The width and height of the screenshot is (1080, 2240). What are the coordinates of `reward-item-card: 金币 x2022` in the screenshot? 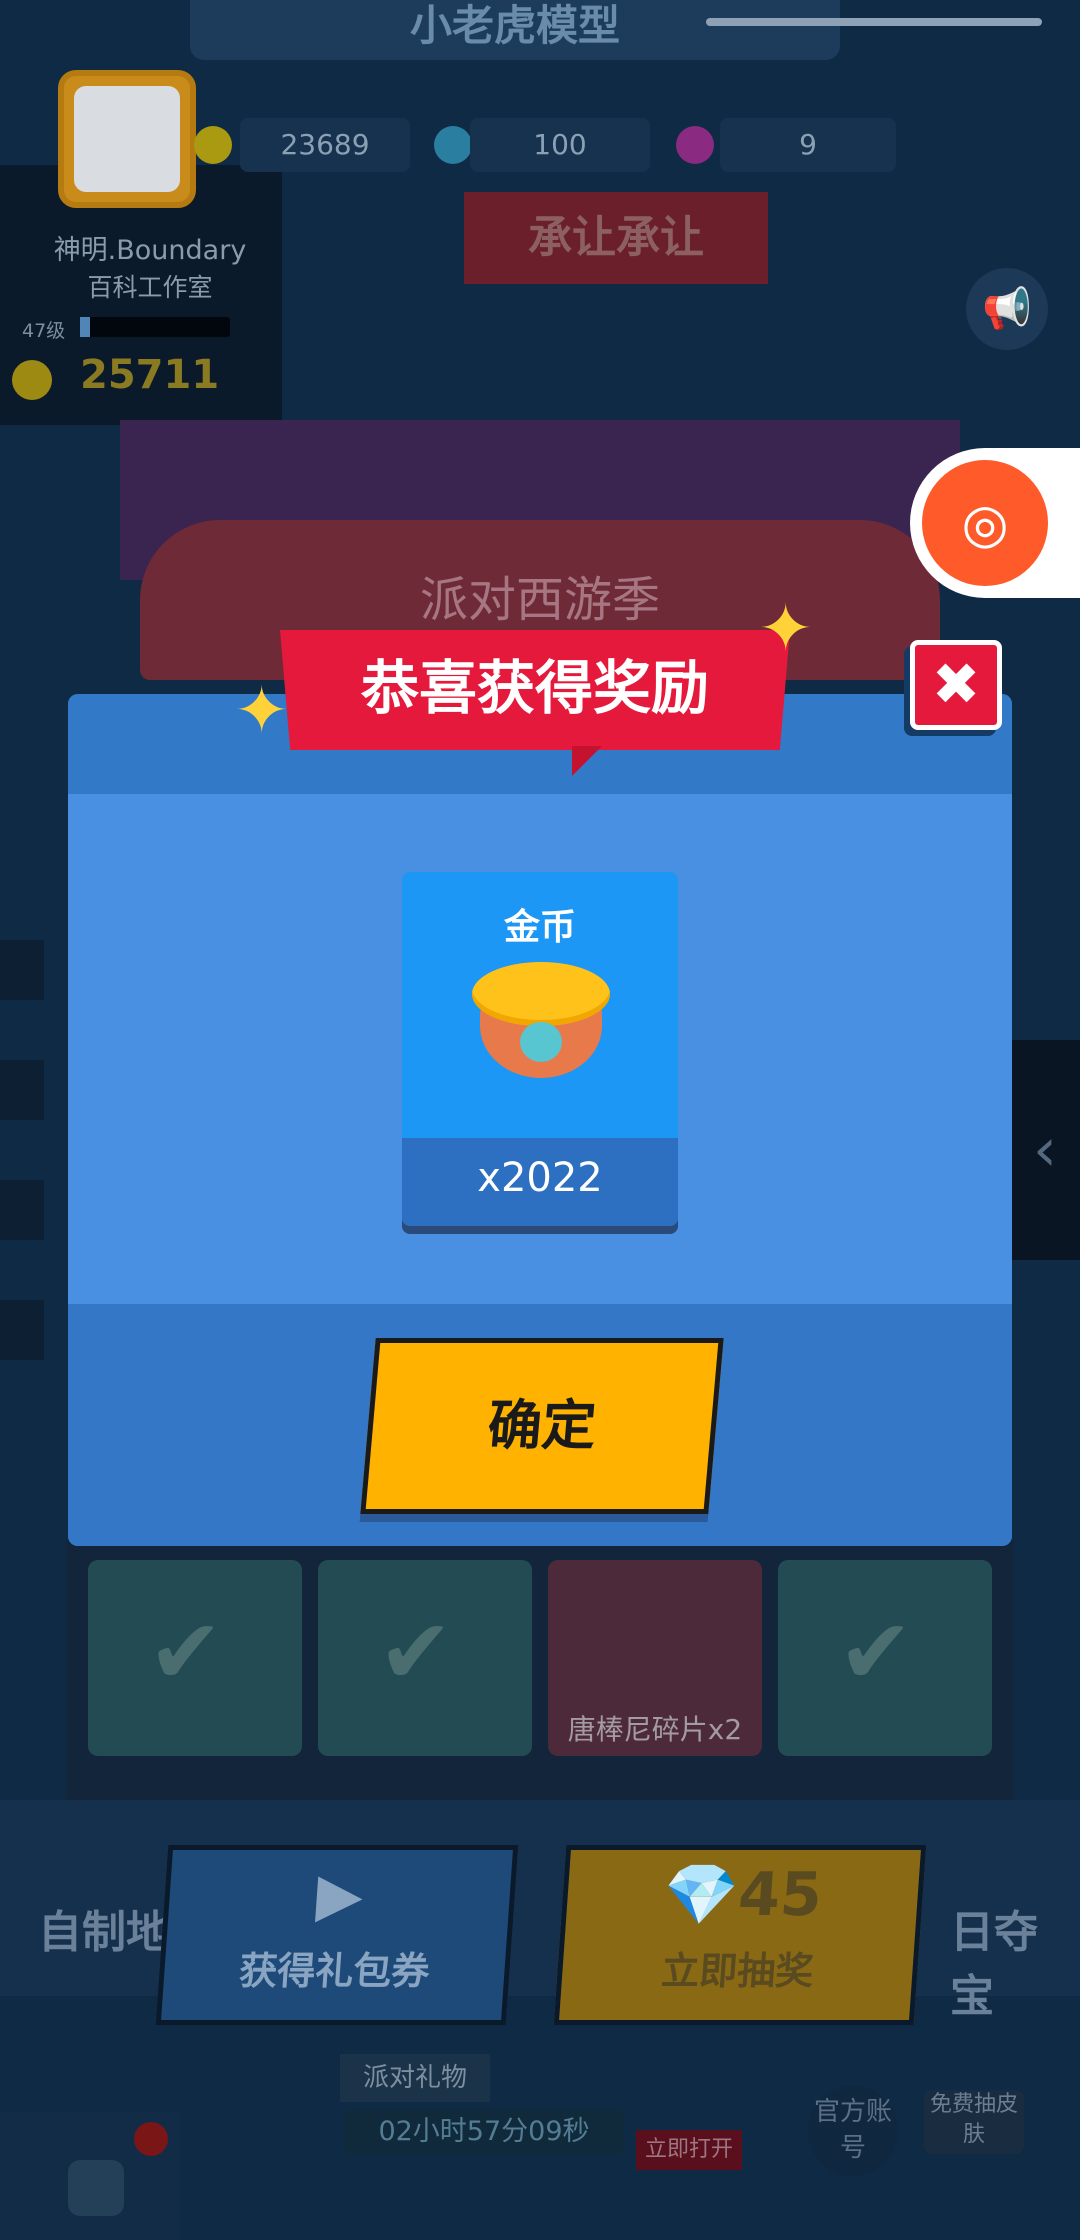 It's located at (540, 1049).